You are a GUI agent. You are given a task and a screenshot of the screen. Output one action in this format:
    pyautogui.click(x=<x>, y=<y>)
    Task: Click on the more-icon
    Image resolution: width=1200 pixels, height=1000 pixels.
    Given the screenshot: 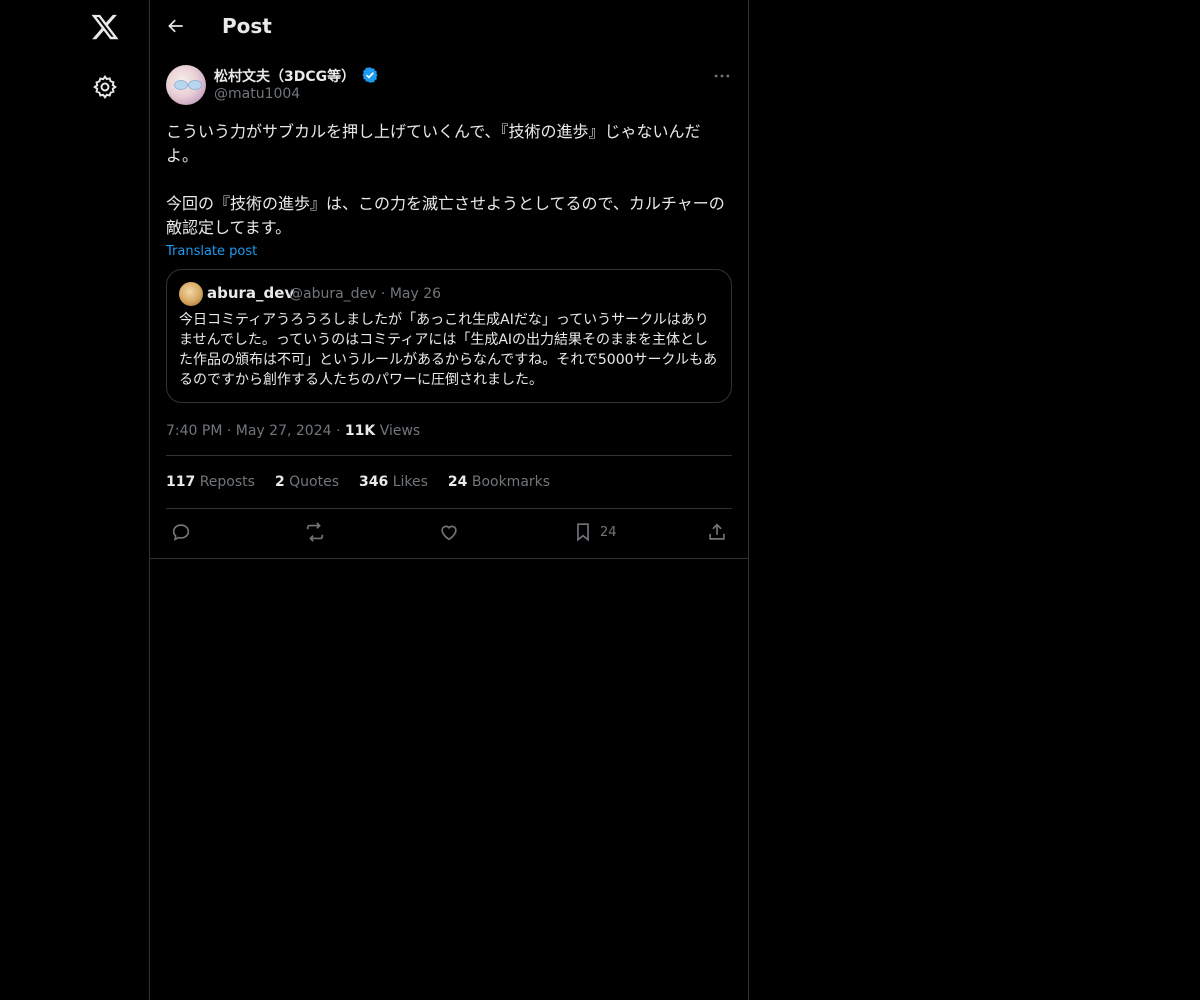 What is the action you would take?
    pyautogui.click(x=722, y=76)
    